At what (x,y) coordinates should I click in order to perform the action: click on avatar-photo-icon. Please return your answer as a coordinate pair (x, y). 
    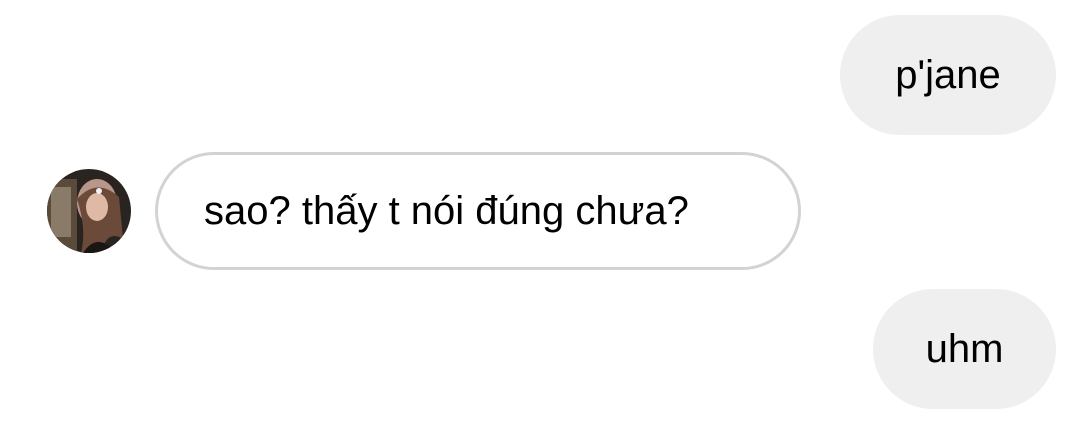
    Looking at the image, I should click on (89, 211).